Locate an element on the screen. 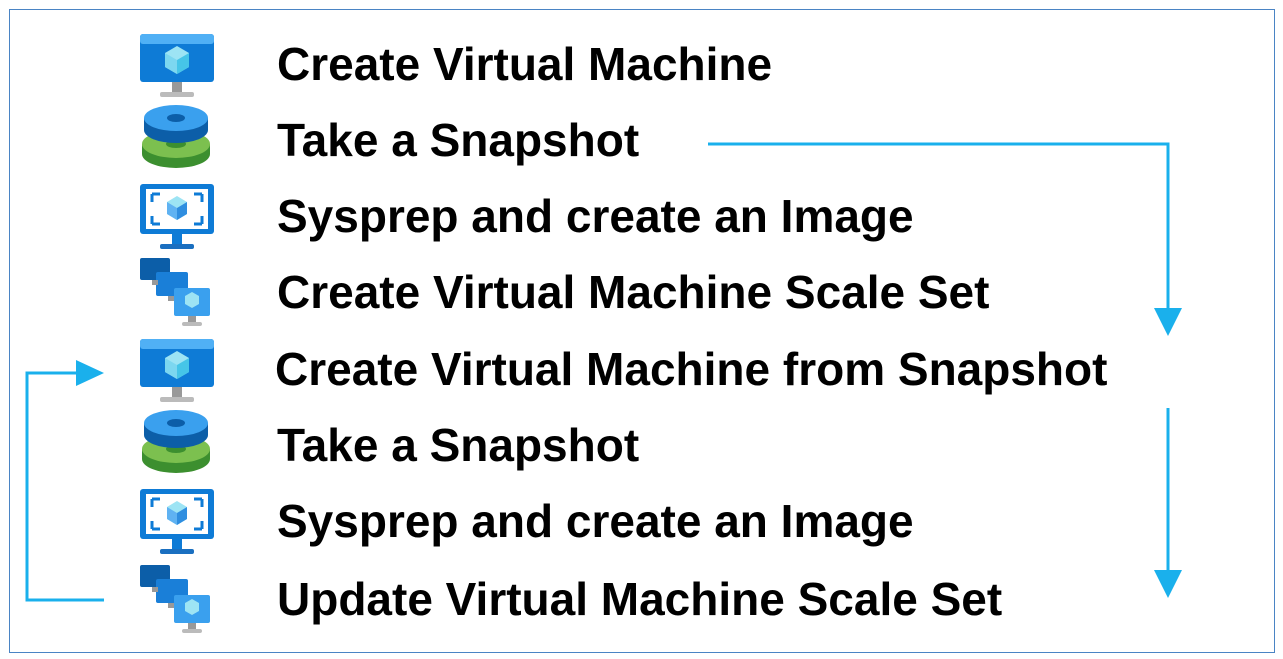 The image size is (1283, 659). step-label: Create Virtual Machine from Snapshot is located at coordinates (691, 369).